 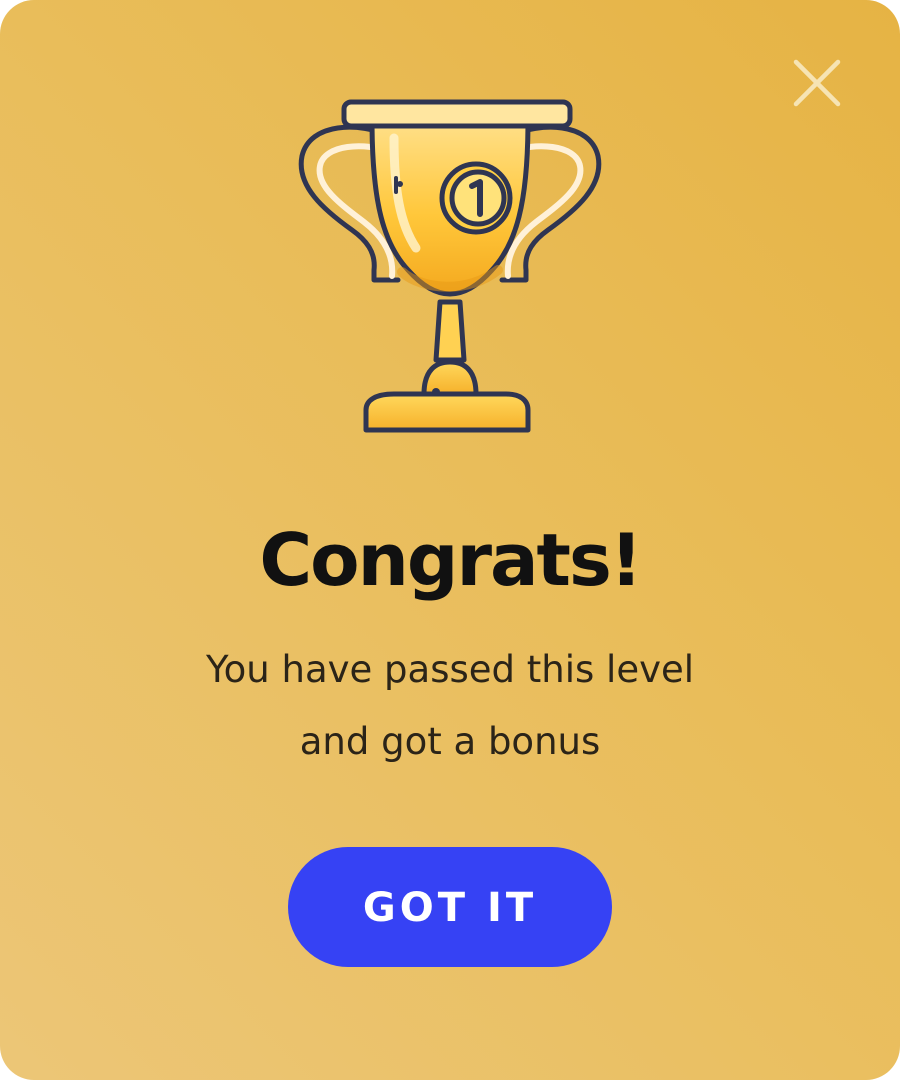 What do you see at coordinates (450, 907) in the screenshot?
I see `got-it-button: GOT IT` at bounding box center [450, 907].